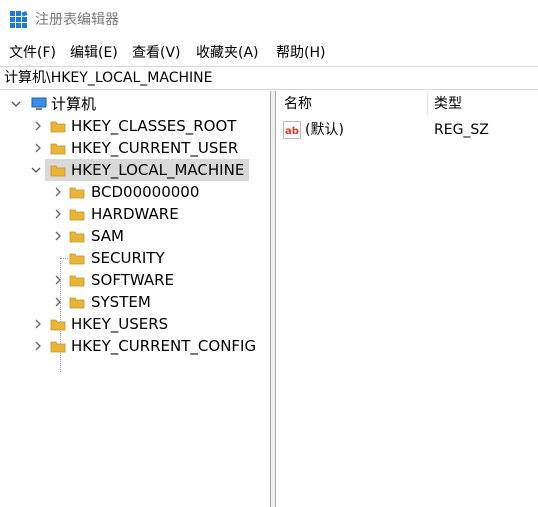 The image size is (538, 507). I want to click on tree-item-hkey-current-config: HKEY_CURRENT_CONFIG, so click(135, 346).